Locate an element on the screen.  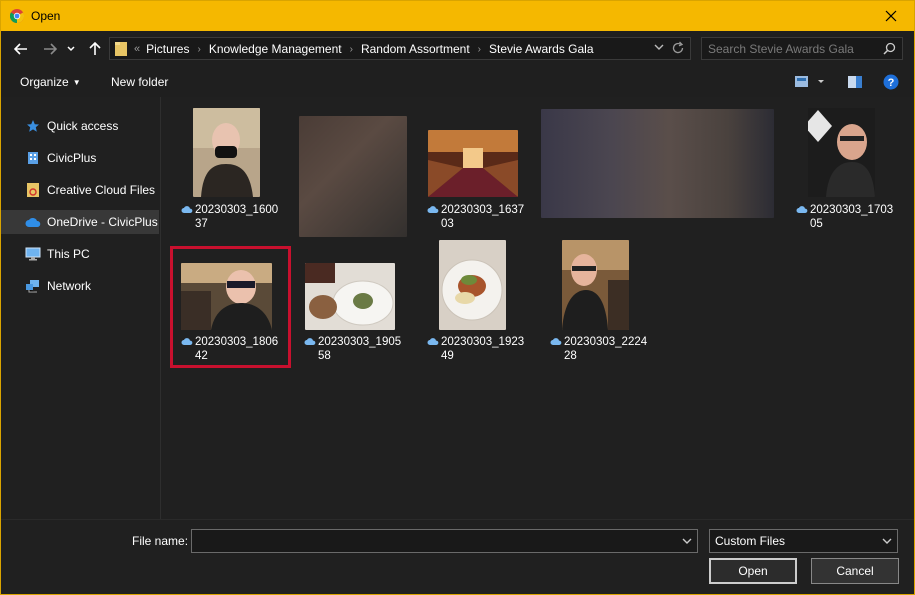
preview-pane-icon is located at coordinates (855, 82).